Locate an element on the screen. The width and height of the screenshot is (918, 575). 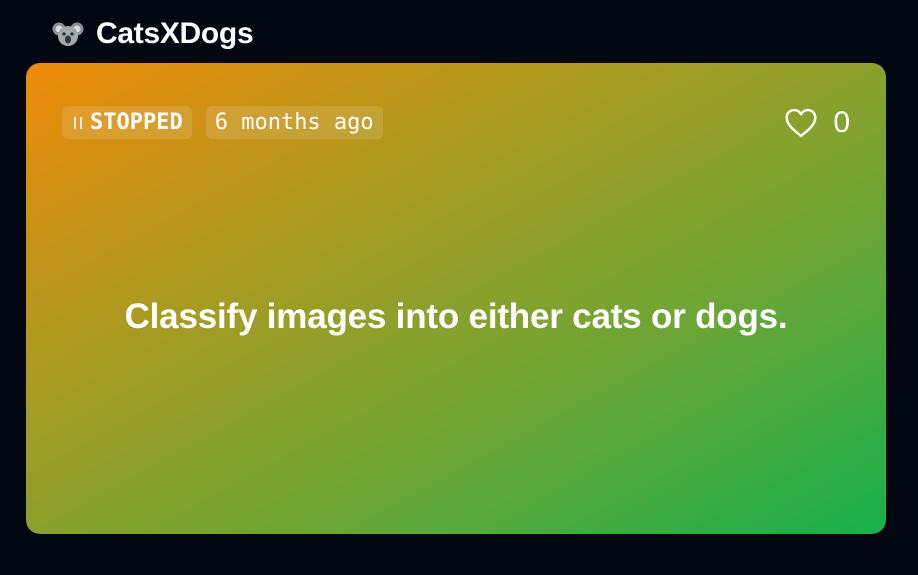
pause-icon is located at coordinates (78, 123).